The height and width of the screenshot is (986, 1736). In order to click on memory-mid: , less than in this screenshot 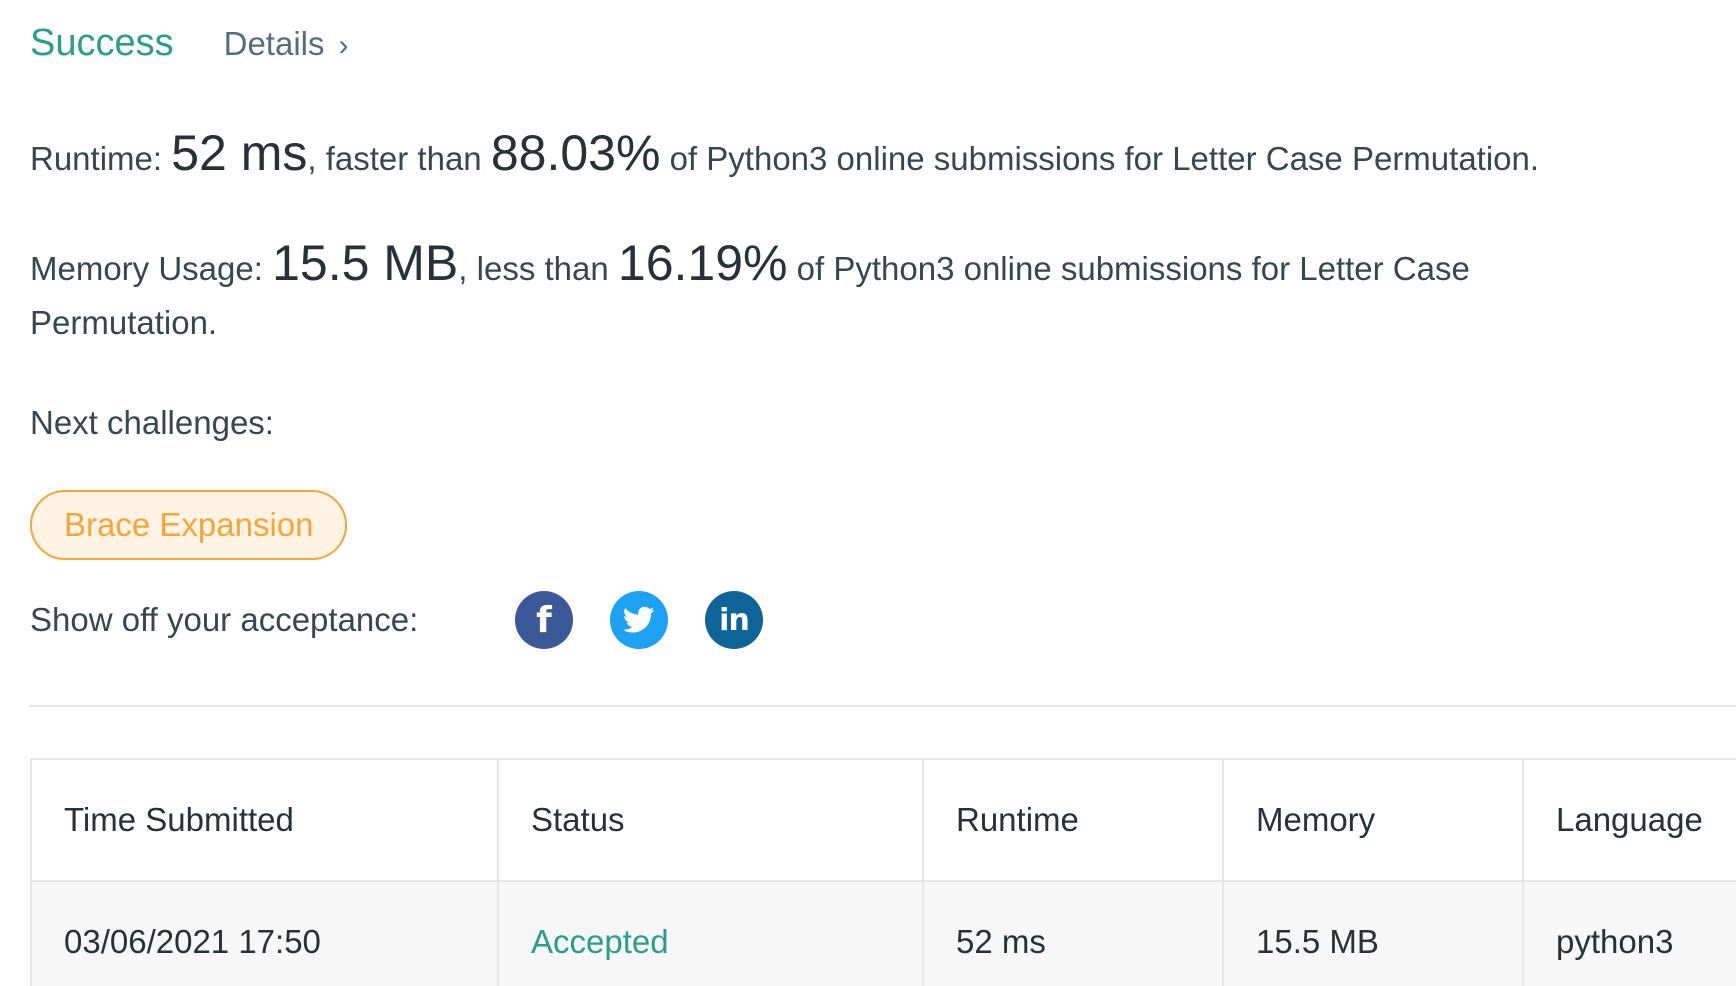, I will do `click(538, 268)`.